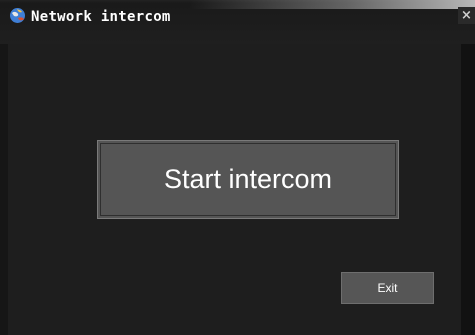 The image size is (475, 335). I want to click on window-title: Network intercom, so click(101, 17).